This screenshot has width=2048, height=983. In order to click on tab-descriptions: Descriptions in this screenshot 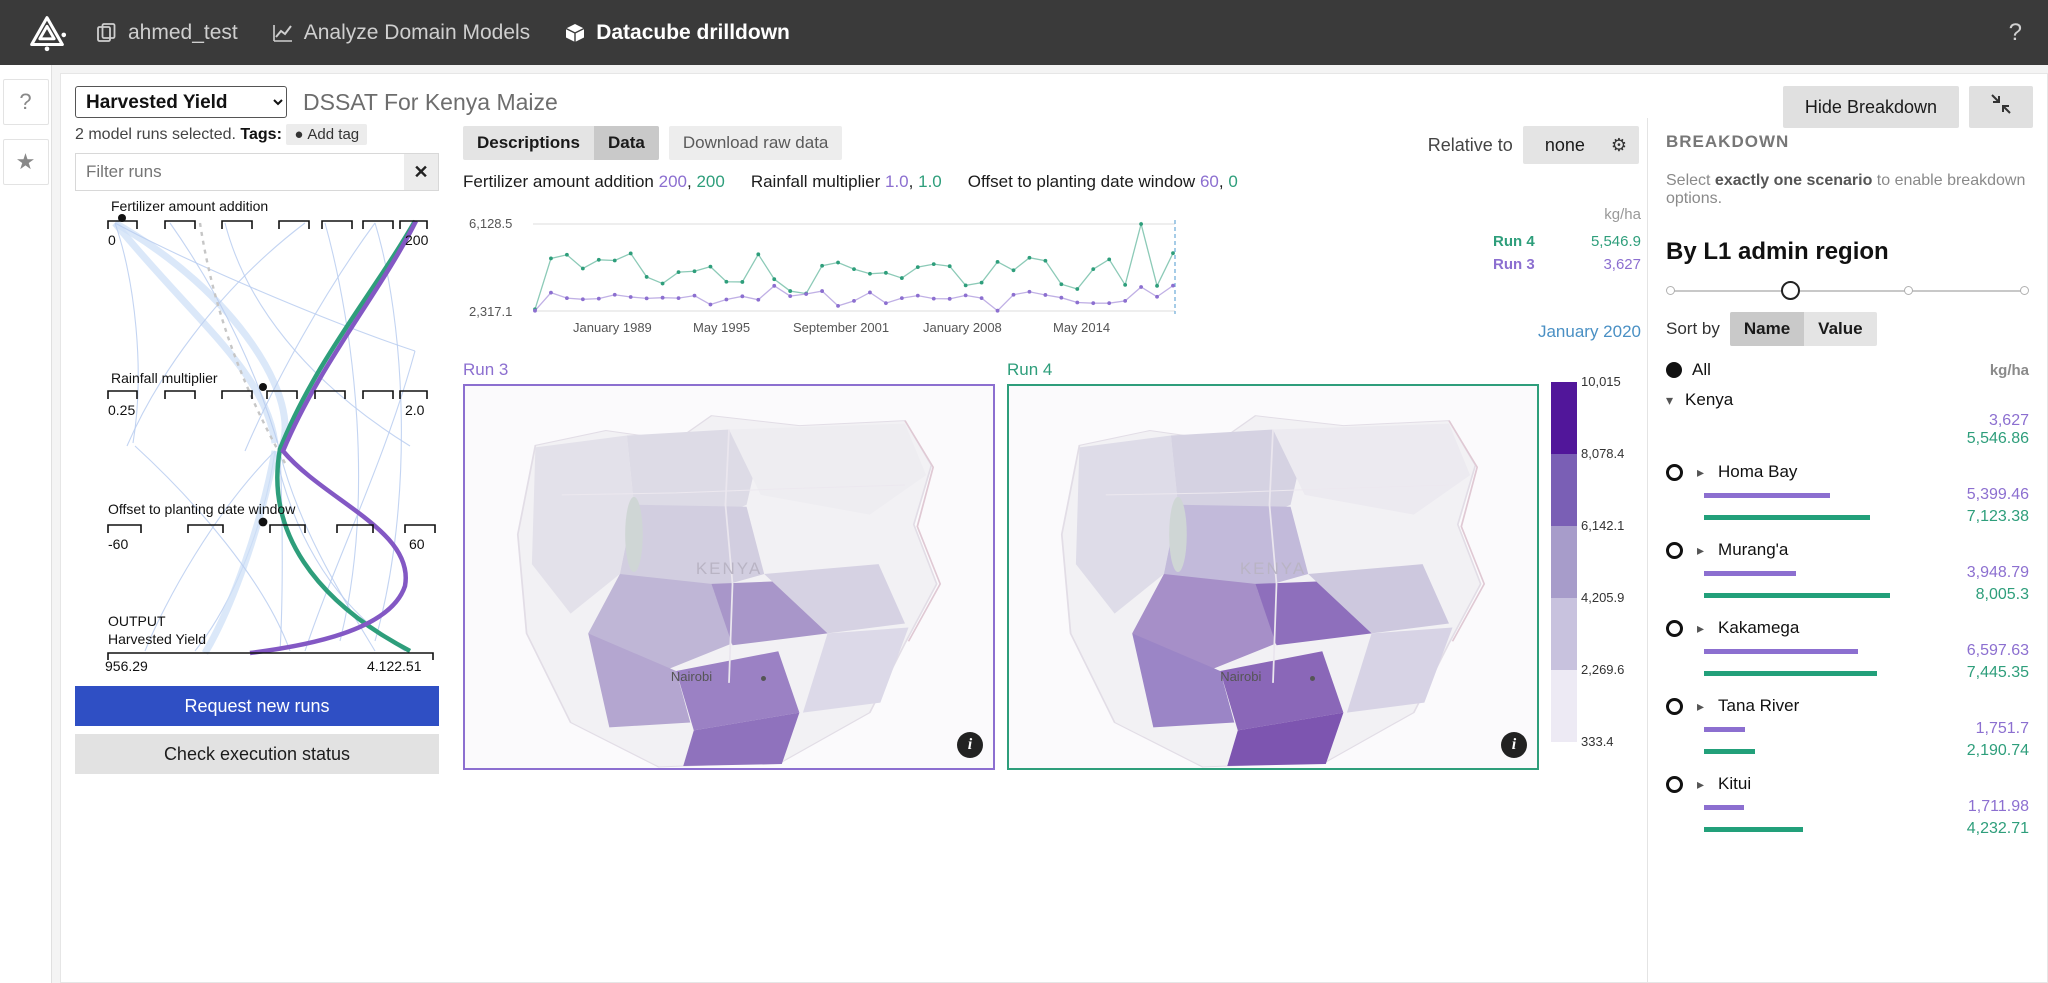, I will do `click(528, 143)`.